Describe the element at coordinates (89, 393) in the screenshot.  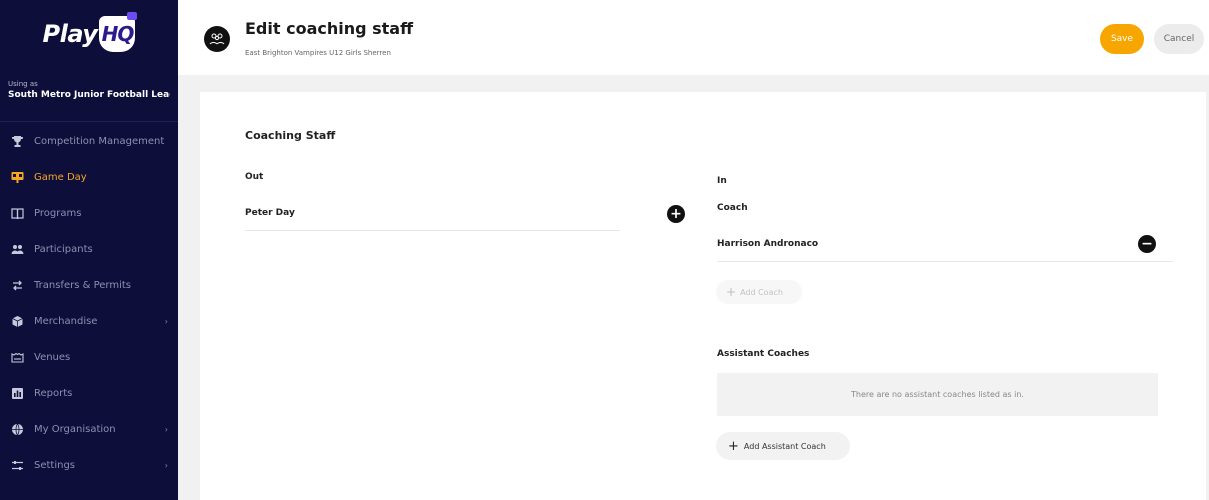
I see `sidebar-item-reports: Reports` at that location.